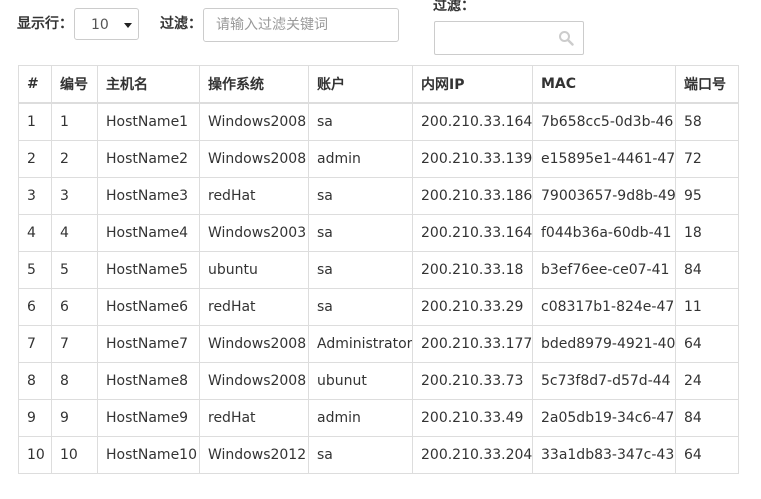  I want to click on cell-account: ubunut, so click(360, 381).